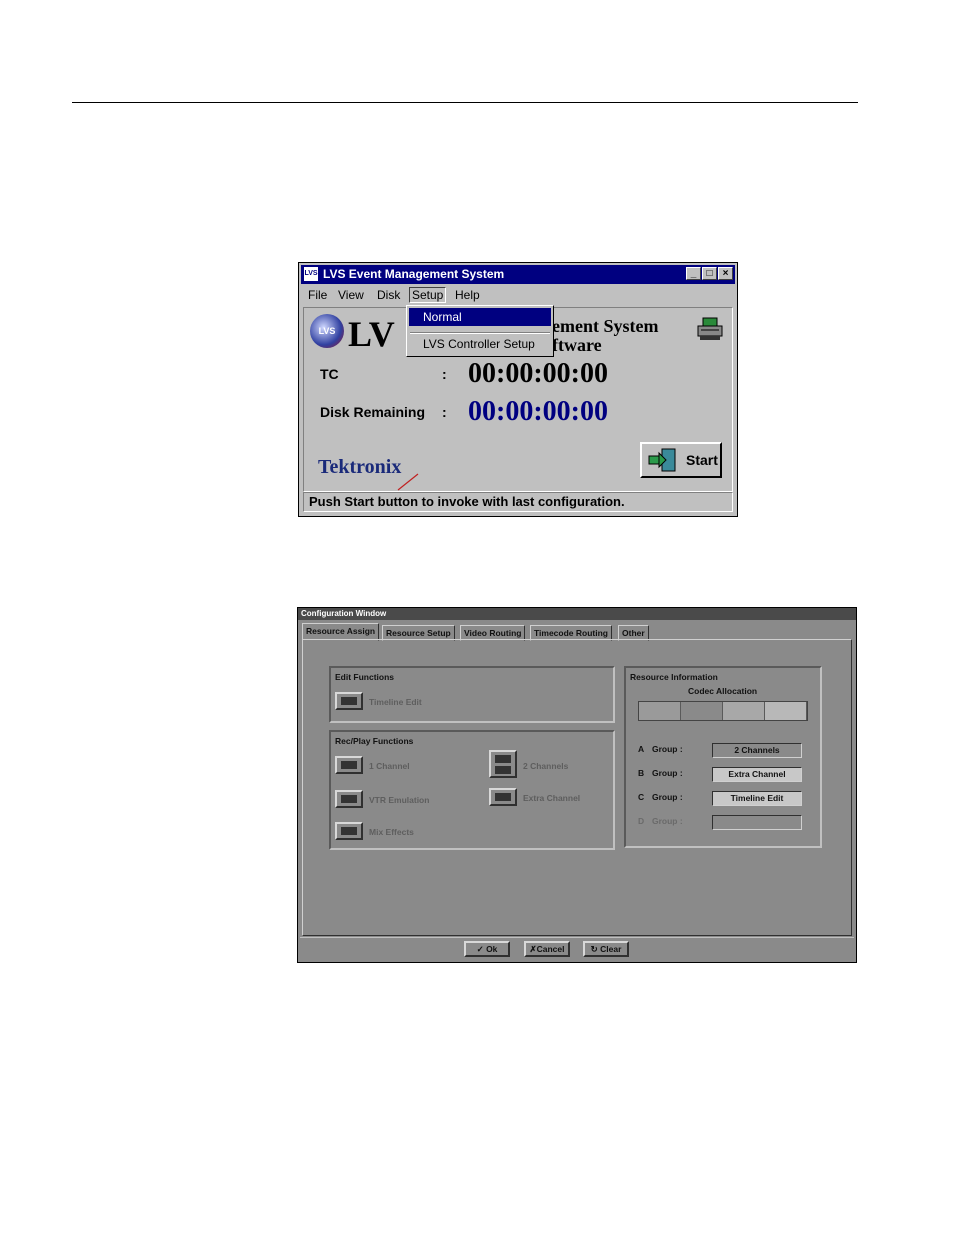 The width and height of the screenshot is (954, 1235). Describe the element at coordinates (414, 274) in the screenshot. I see `window-title: LVS Event Management System` at that location.